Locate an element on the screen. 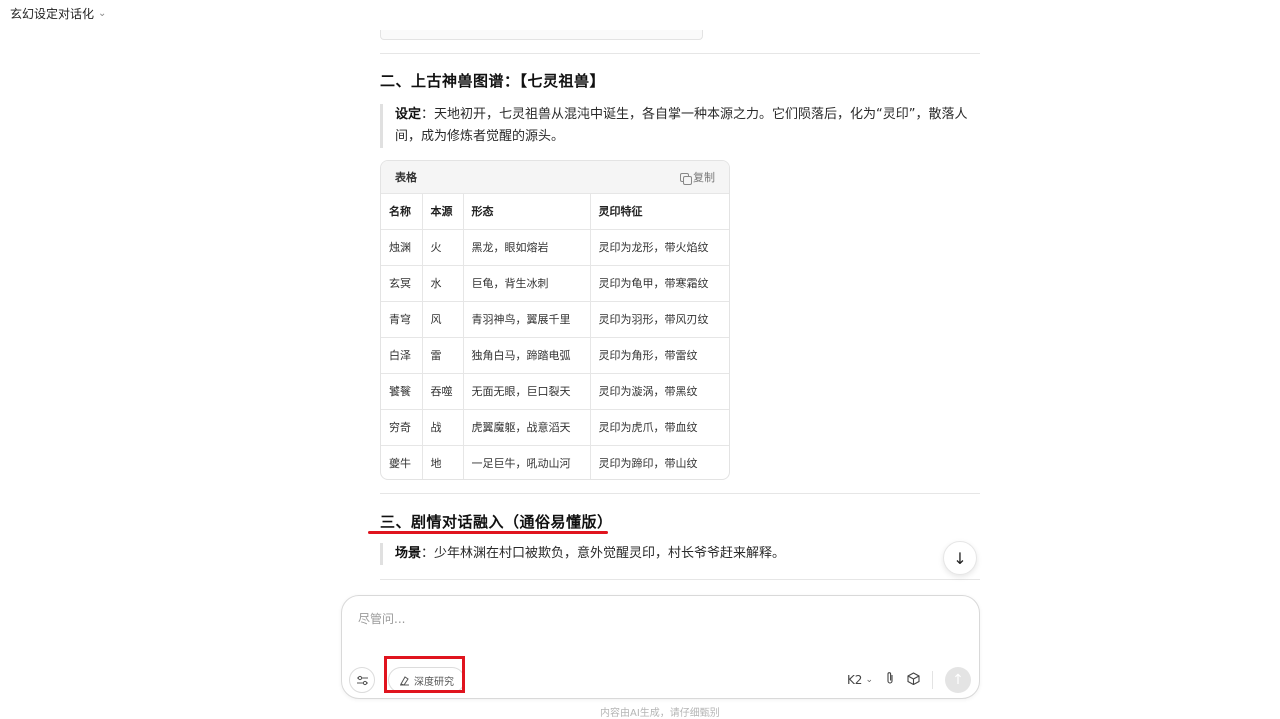 This screenshot has height=719, width=1280. table-cell: 白泽 is located at coordinates (402, 355).